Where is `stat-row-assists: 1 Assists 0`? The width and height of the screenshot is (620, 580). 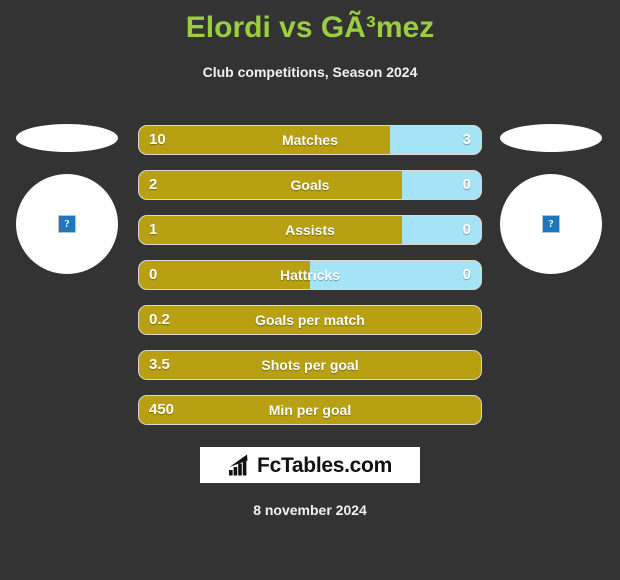 stat-row-assists: 1 Assists 0 is located at coordinates (310, 230).